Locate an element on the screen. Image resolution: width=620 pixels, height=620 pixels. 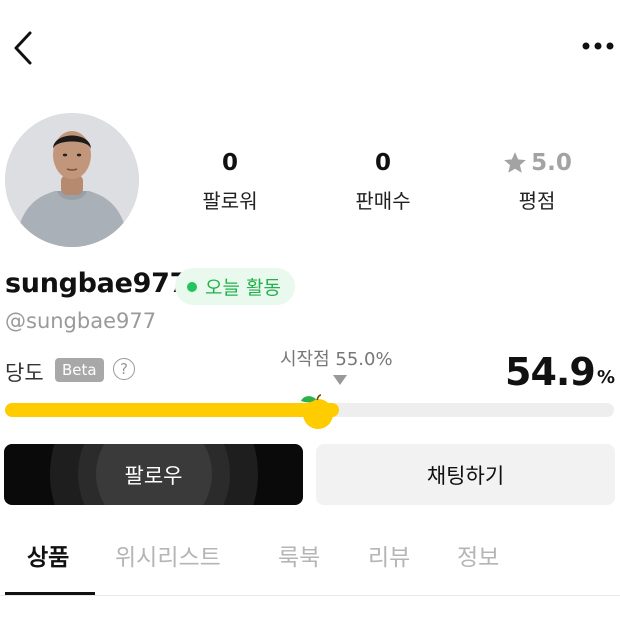
followers-count: 0 is located at coordinates (229, 163).